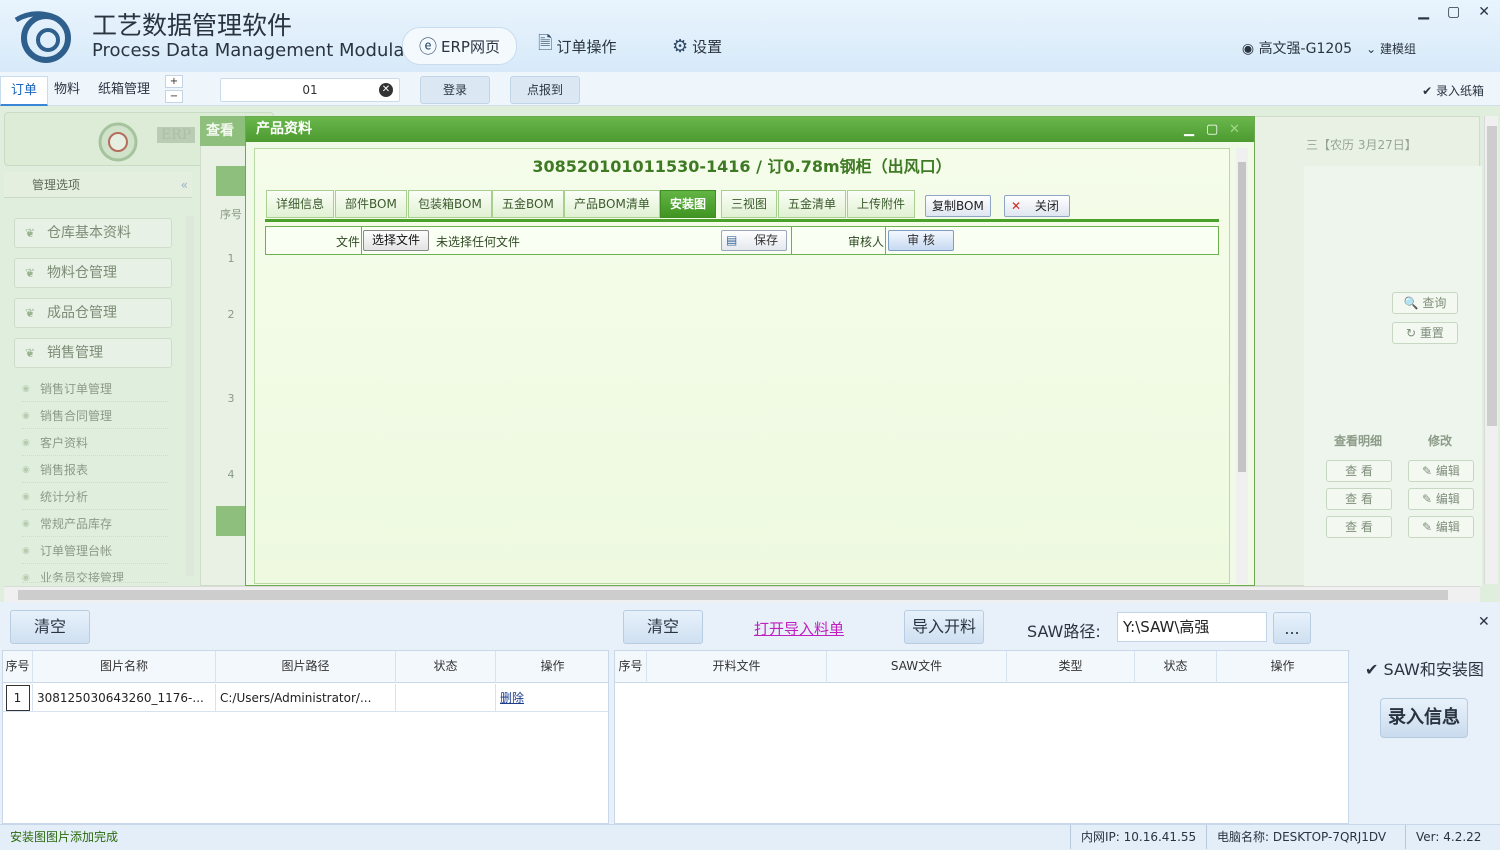 This screenshot has height=850, width=1500. I want to click on checkin-button: 点报到, so click(545, 90).